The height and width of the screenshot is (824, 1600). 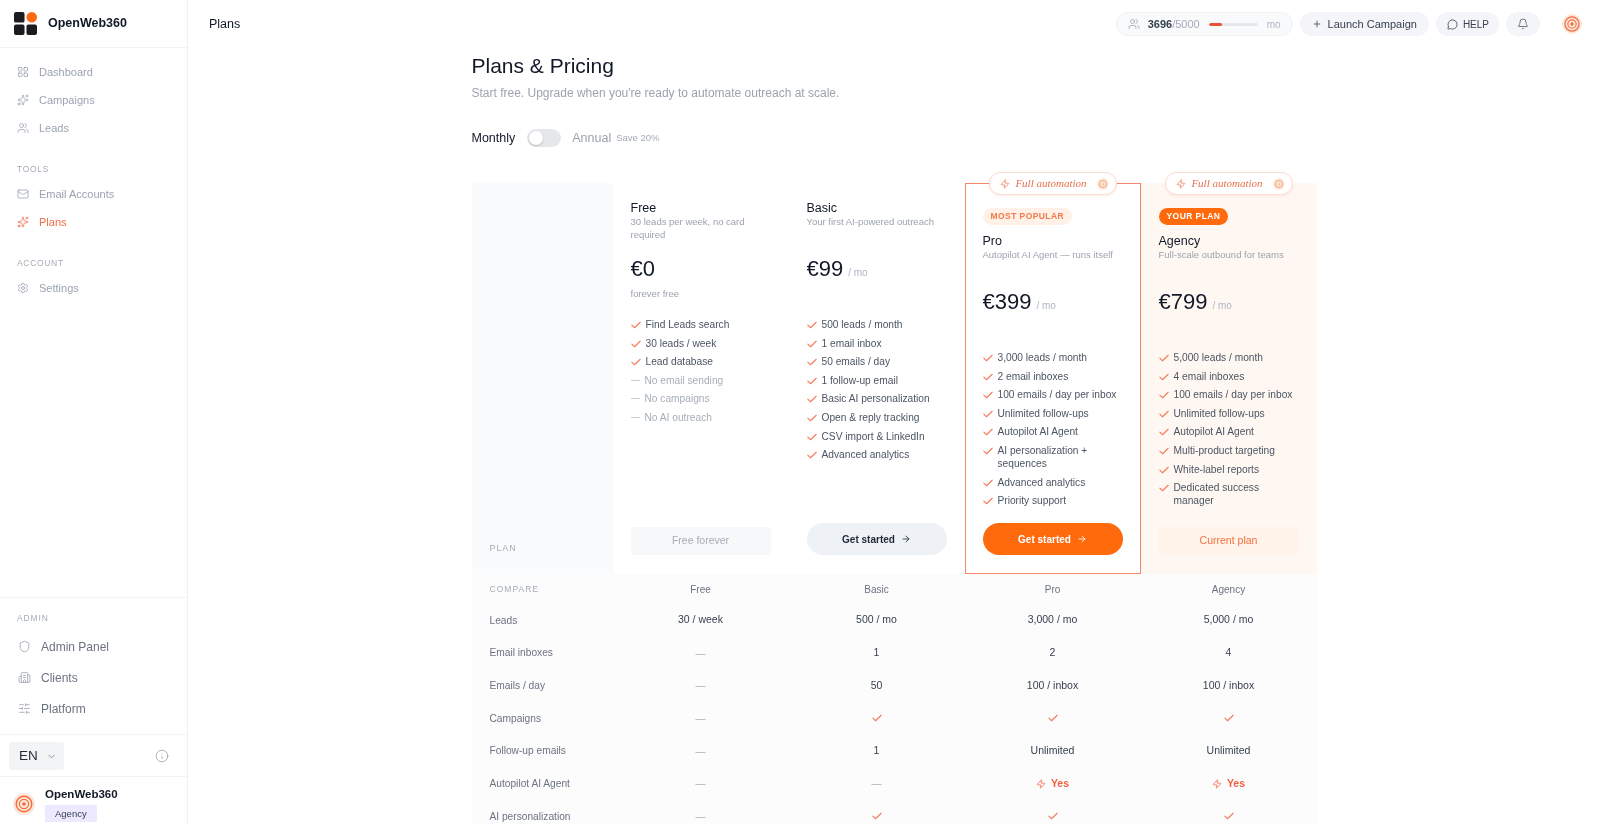 I want to click on feature-text: Advanced analytics, so click(x=865, y=455).